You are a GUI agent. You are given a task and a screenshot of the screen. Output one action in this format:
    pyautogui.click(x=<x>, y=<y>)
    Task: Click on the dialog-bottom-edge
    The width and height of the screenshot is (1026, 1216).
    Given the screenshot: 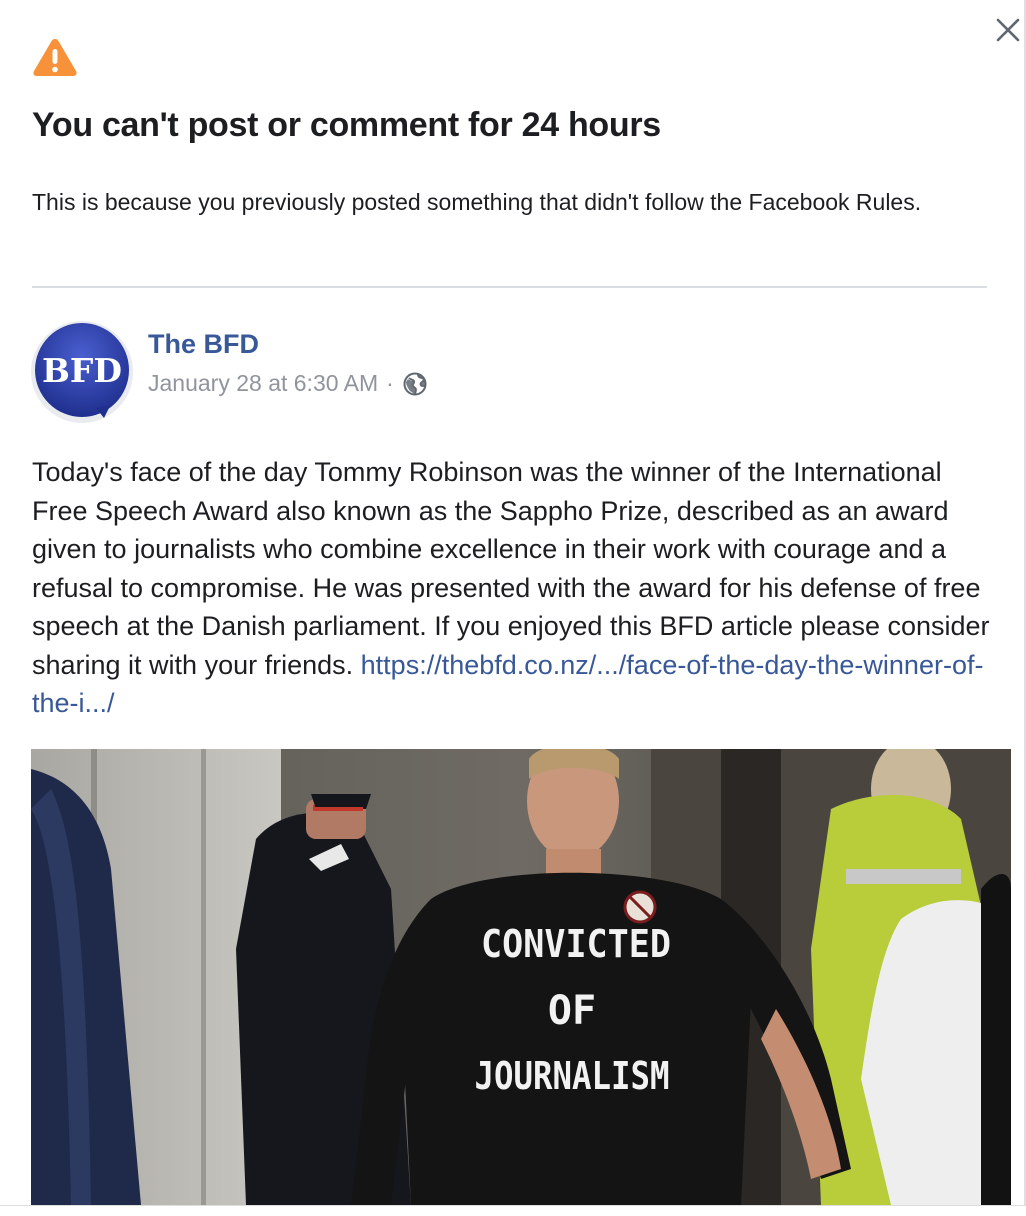 What is the action you would take?
    pyautogui.click(x=513, y=1210)
    